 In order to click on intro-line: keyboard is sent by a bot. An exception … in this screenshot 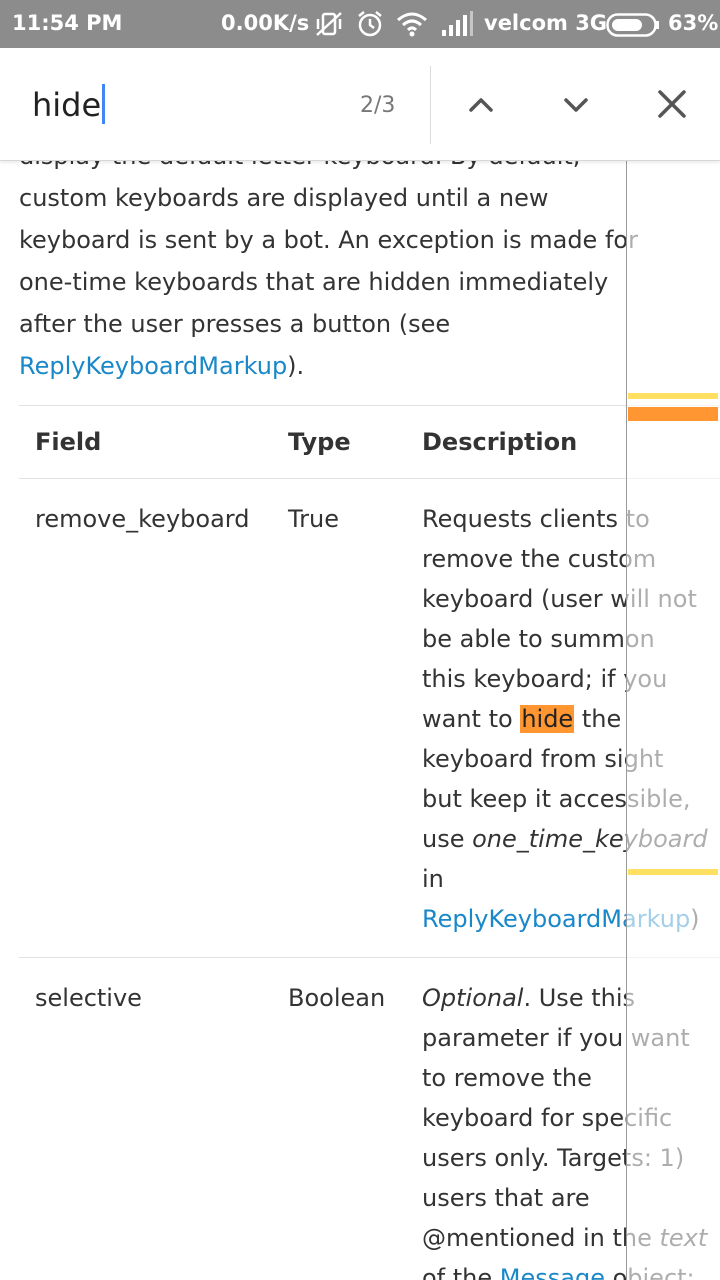, I will do `click(328, 240)`.